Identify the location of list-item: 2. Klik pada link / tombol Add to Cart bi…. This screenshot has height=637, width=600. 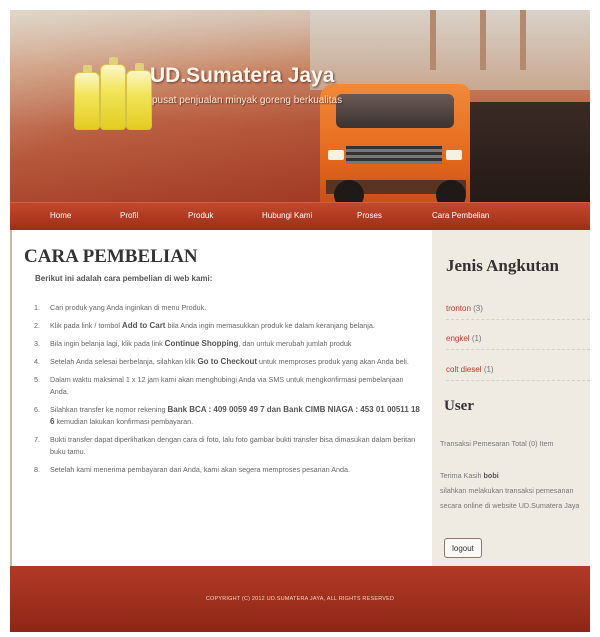
(204, 325).